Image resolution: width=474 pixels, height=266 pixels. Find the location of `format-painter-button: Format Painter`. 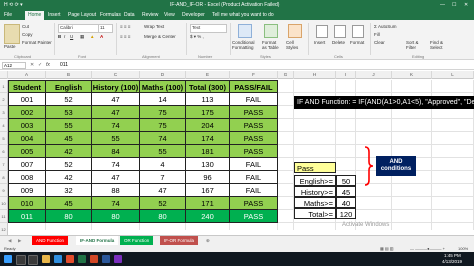

format-painter-button: Format Painter is located at coordinates (37, 42).